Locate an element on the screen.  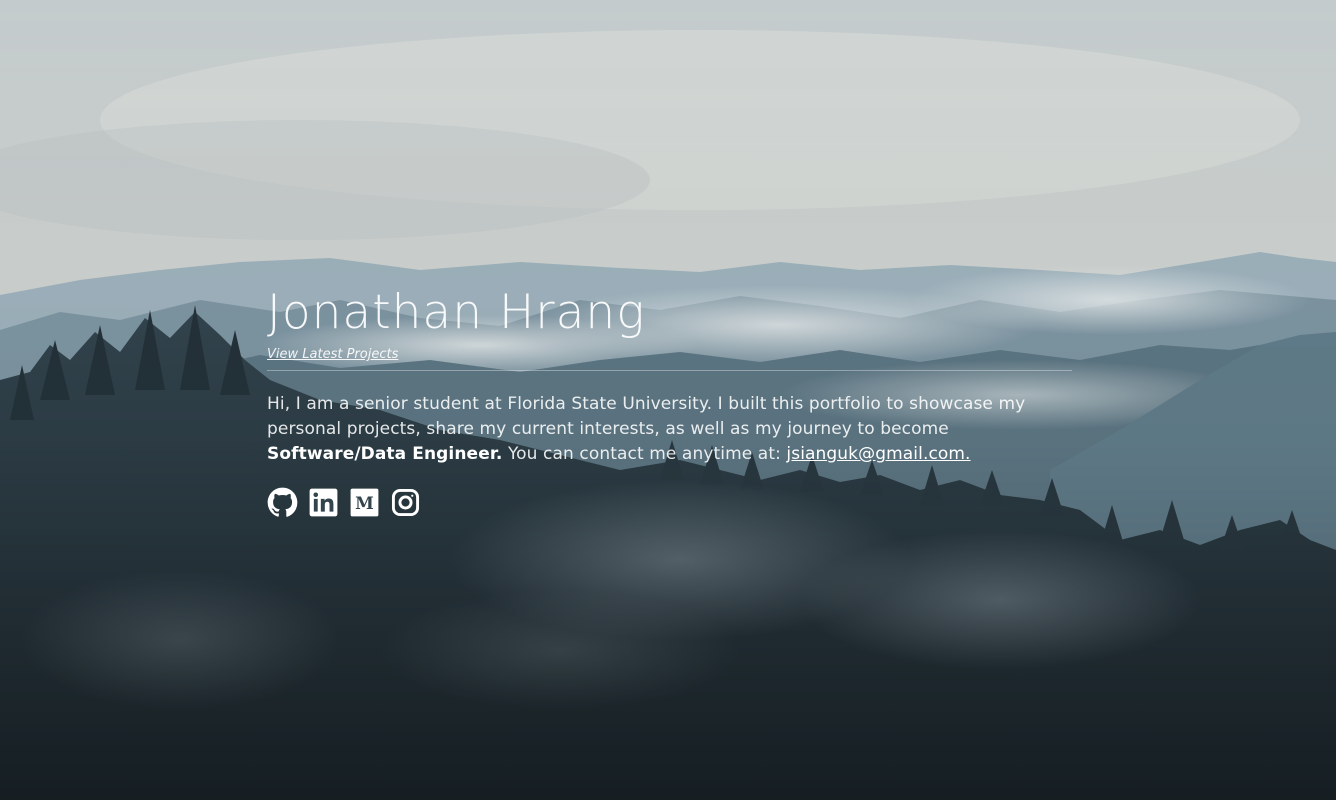
medium-icon: M is located at coordinates (364, 502).